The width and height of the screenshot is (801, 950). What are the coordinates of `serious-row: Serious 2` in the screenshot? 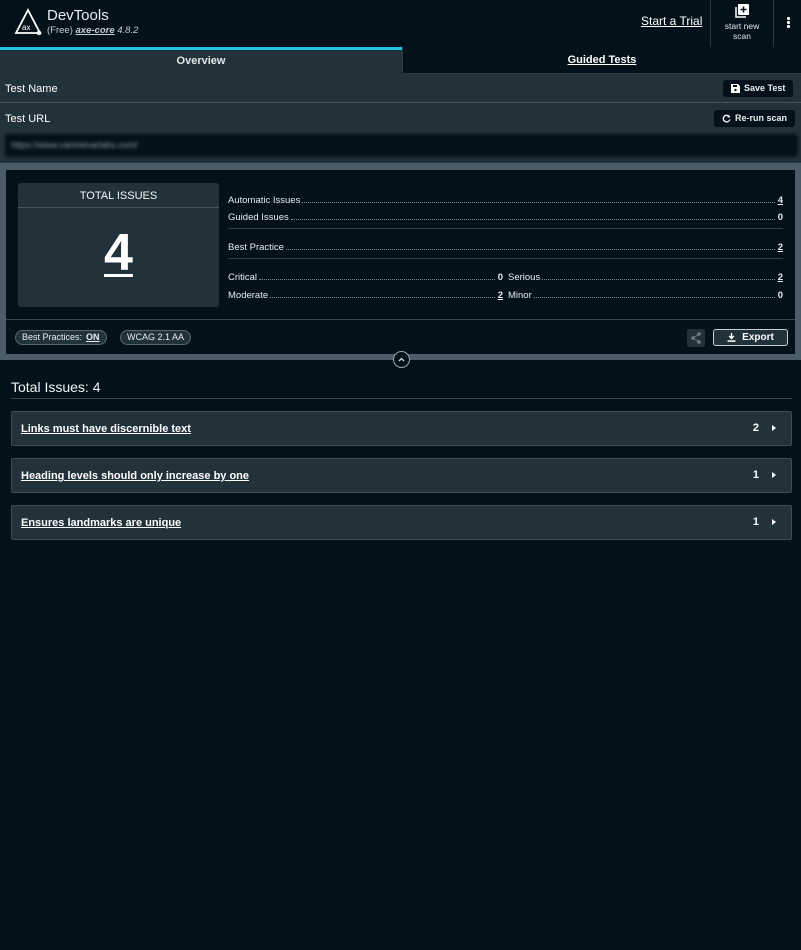 It's located at (645, 277).